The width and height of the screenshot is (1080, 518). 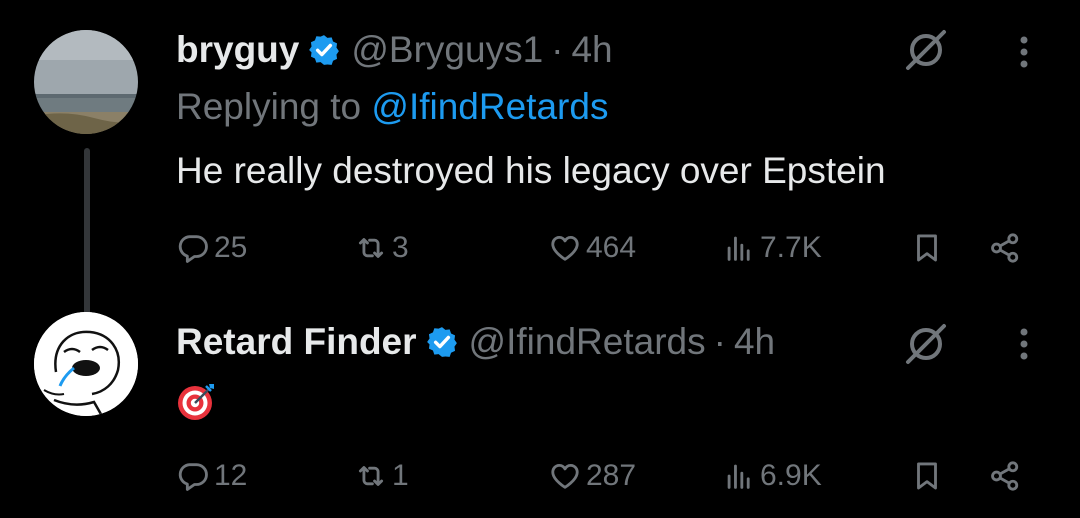 I want to click on reply-button: 25, so click(x=211, y=248).